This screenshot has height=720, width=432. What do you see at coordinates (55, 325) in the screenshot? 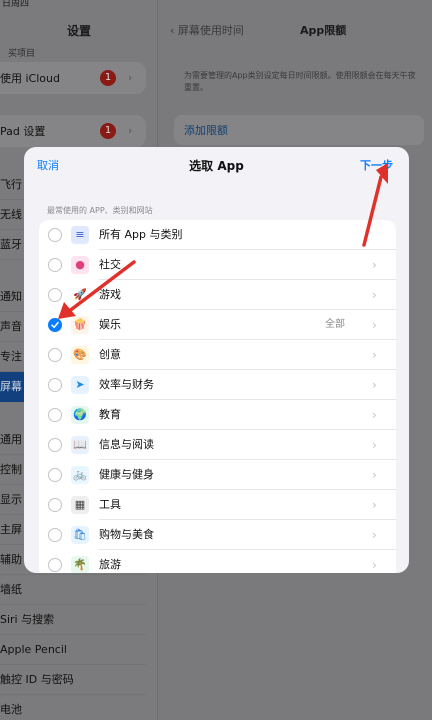
I see `checkbox-checked-icon` at bounding box center [55, 325].